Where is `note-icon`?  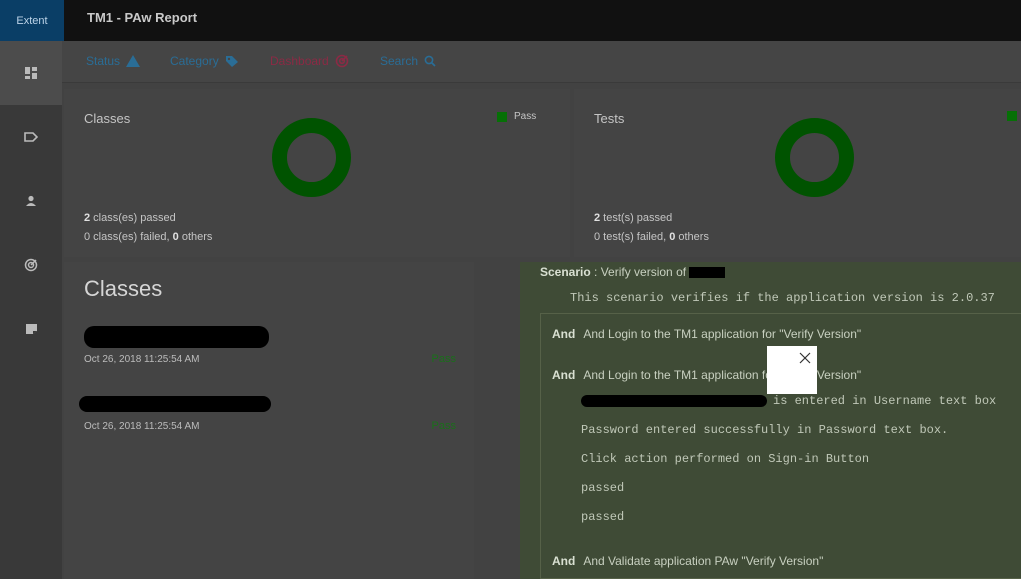
note-icon is located at coordinates (31, 329).